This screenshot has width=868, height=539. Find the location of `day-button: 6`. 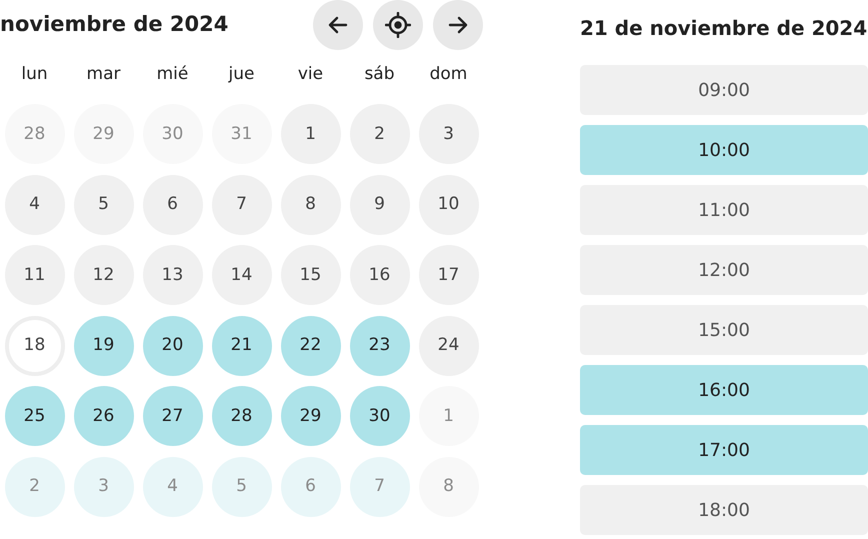

day-button: 6 is located at coordinates (172, 204).